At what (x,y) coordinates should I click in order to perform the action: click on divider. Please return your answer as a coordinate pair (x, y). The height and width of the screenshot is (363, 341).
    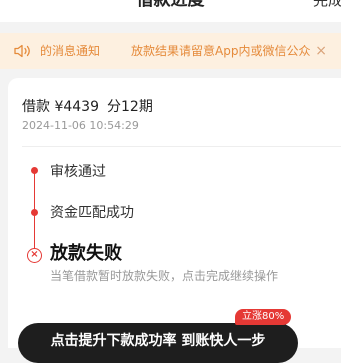
    Looking at the image, I should click on (181, 146).